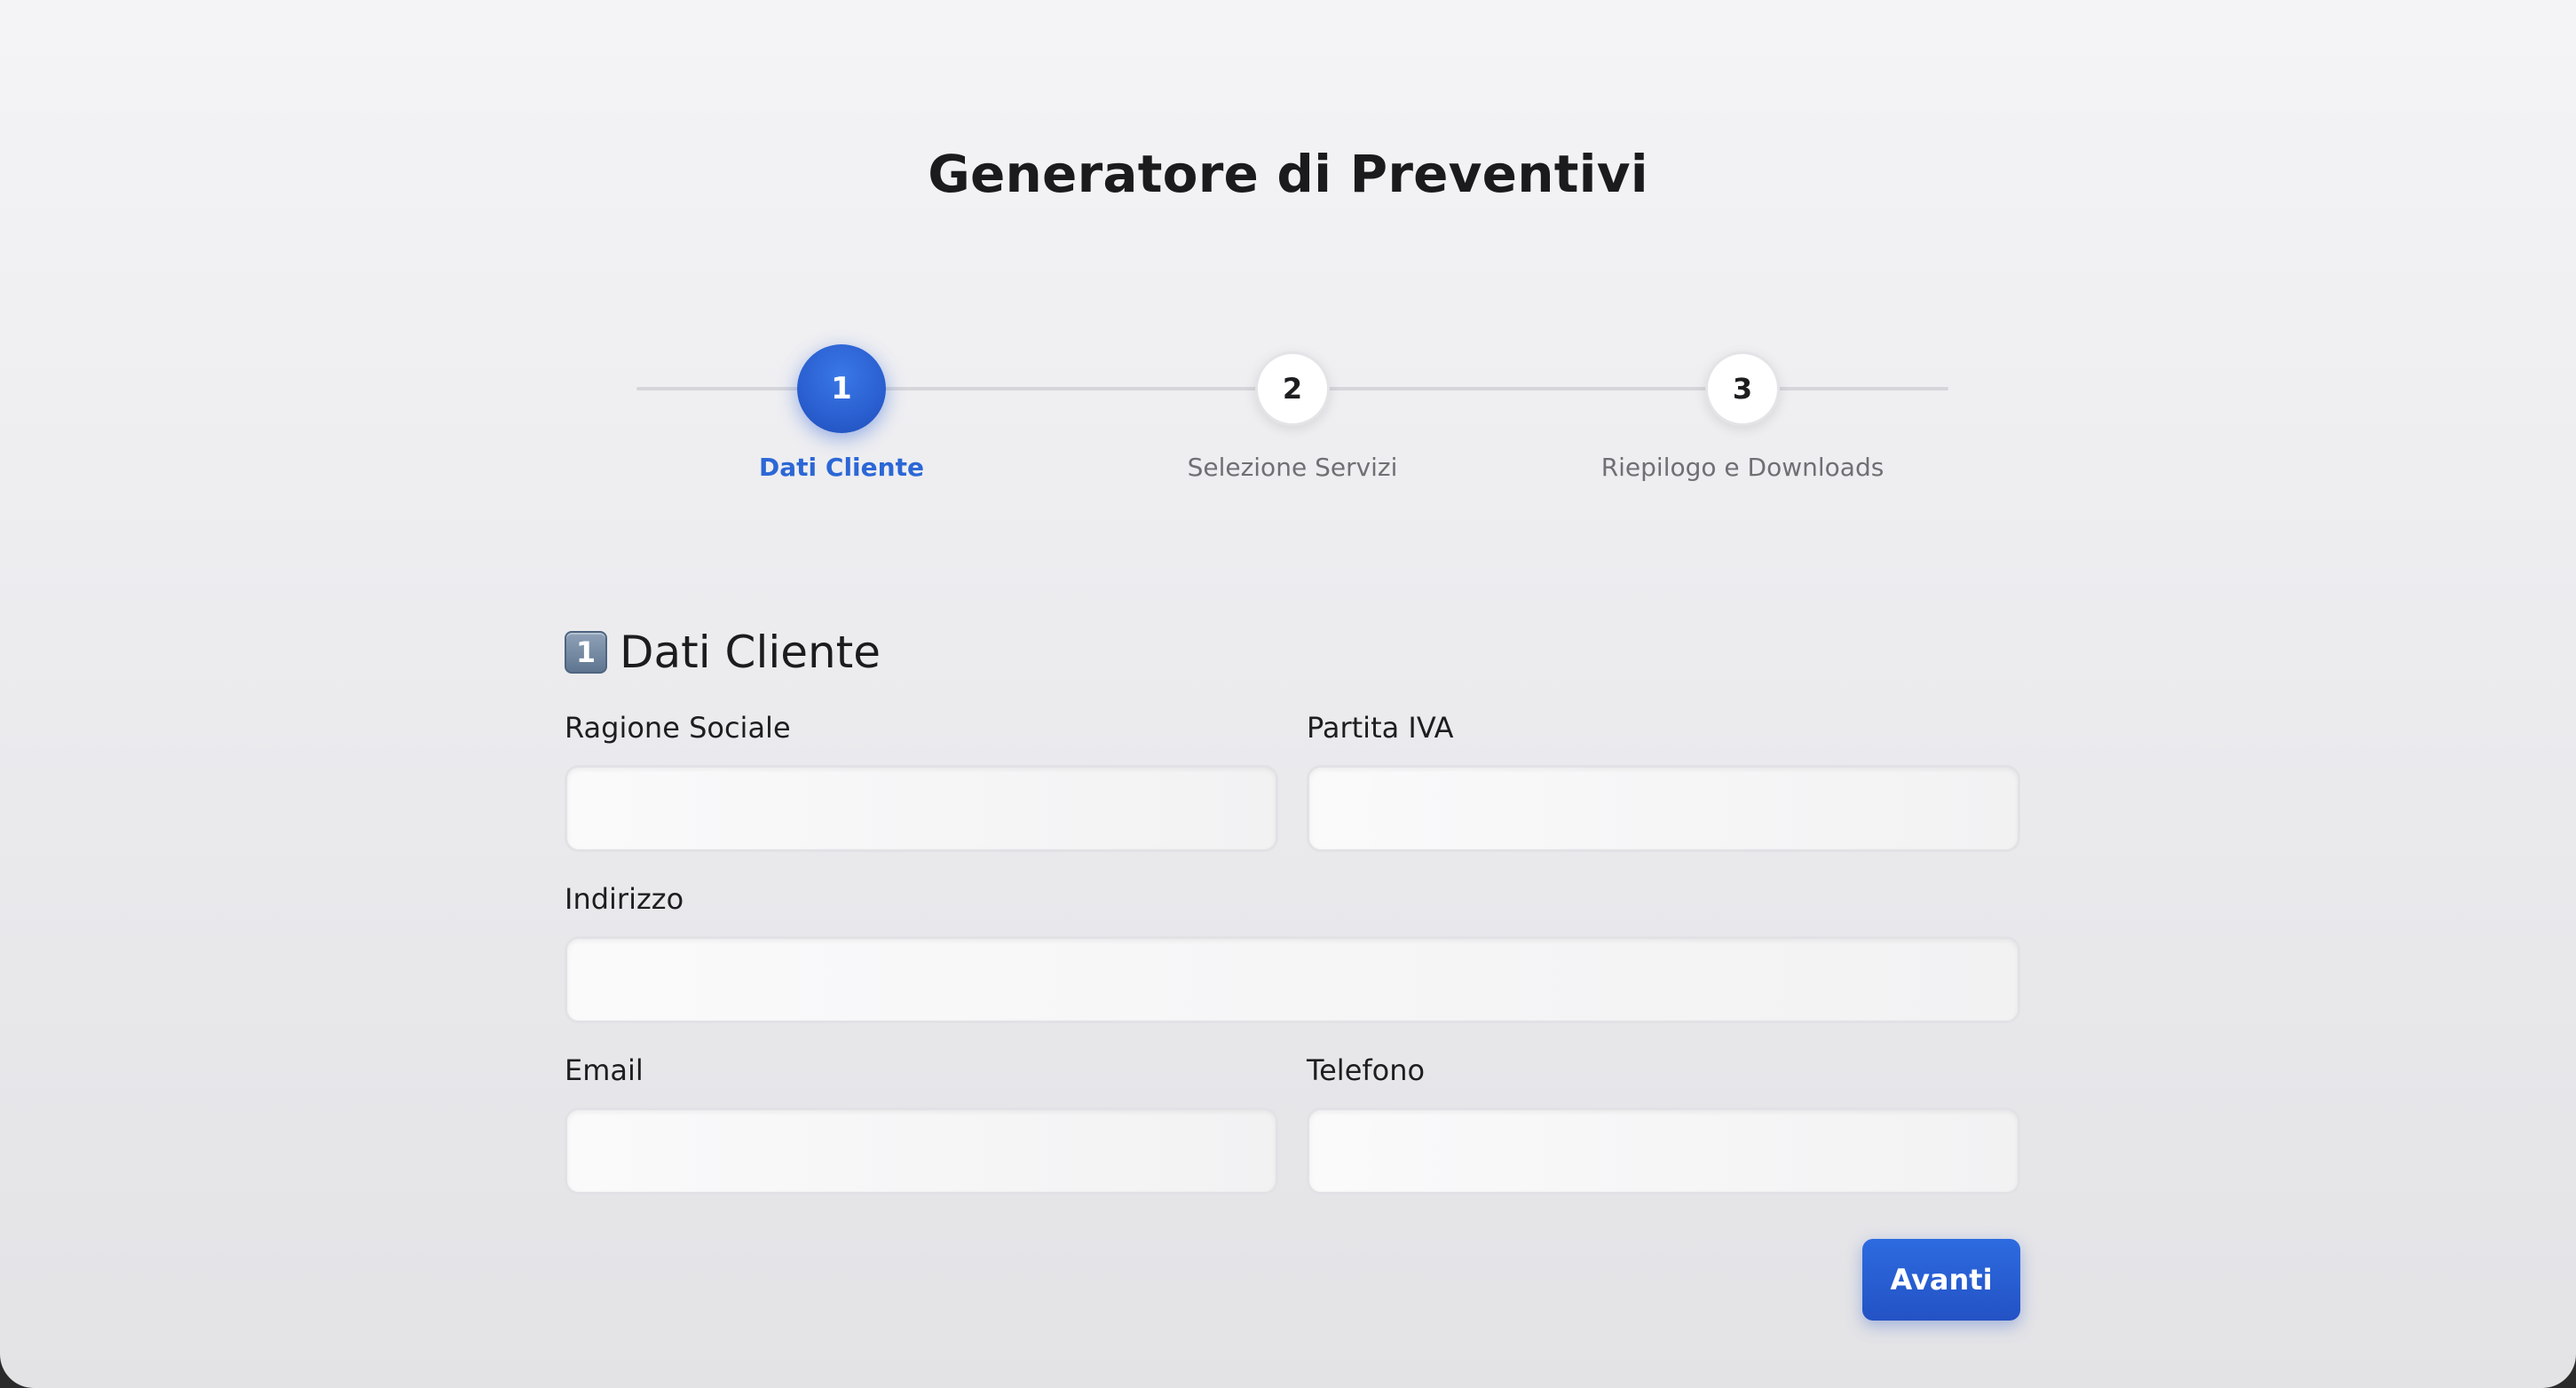  Describe the element at coordinates (1742, 467) in the screenshot. I see `step-label: Riepilogo e Downloads` at that location.